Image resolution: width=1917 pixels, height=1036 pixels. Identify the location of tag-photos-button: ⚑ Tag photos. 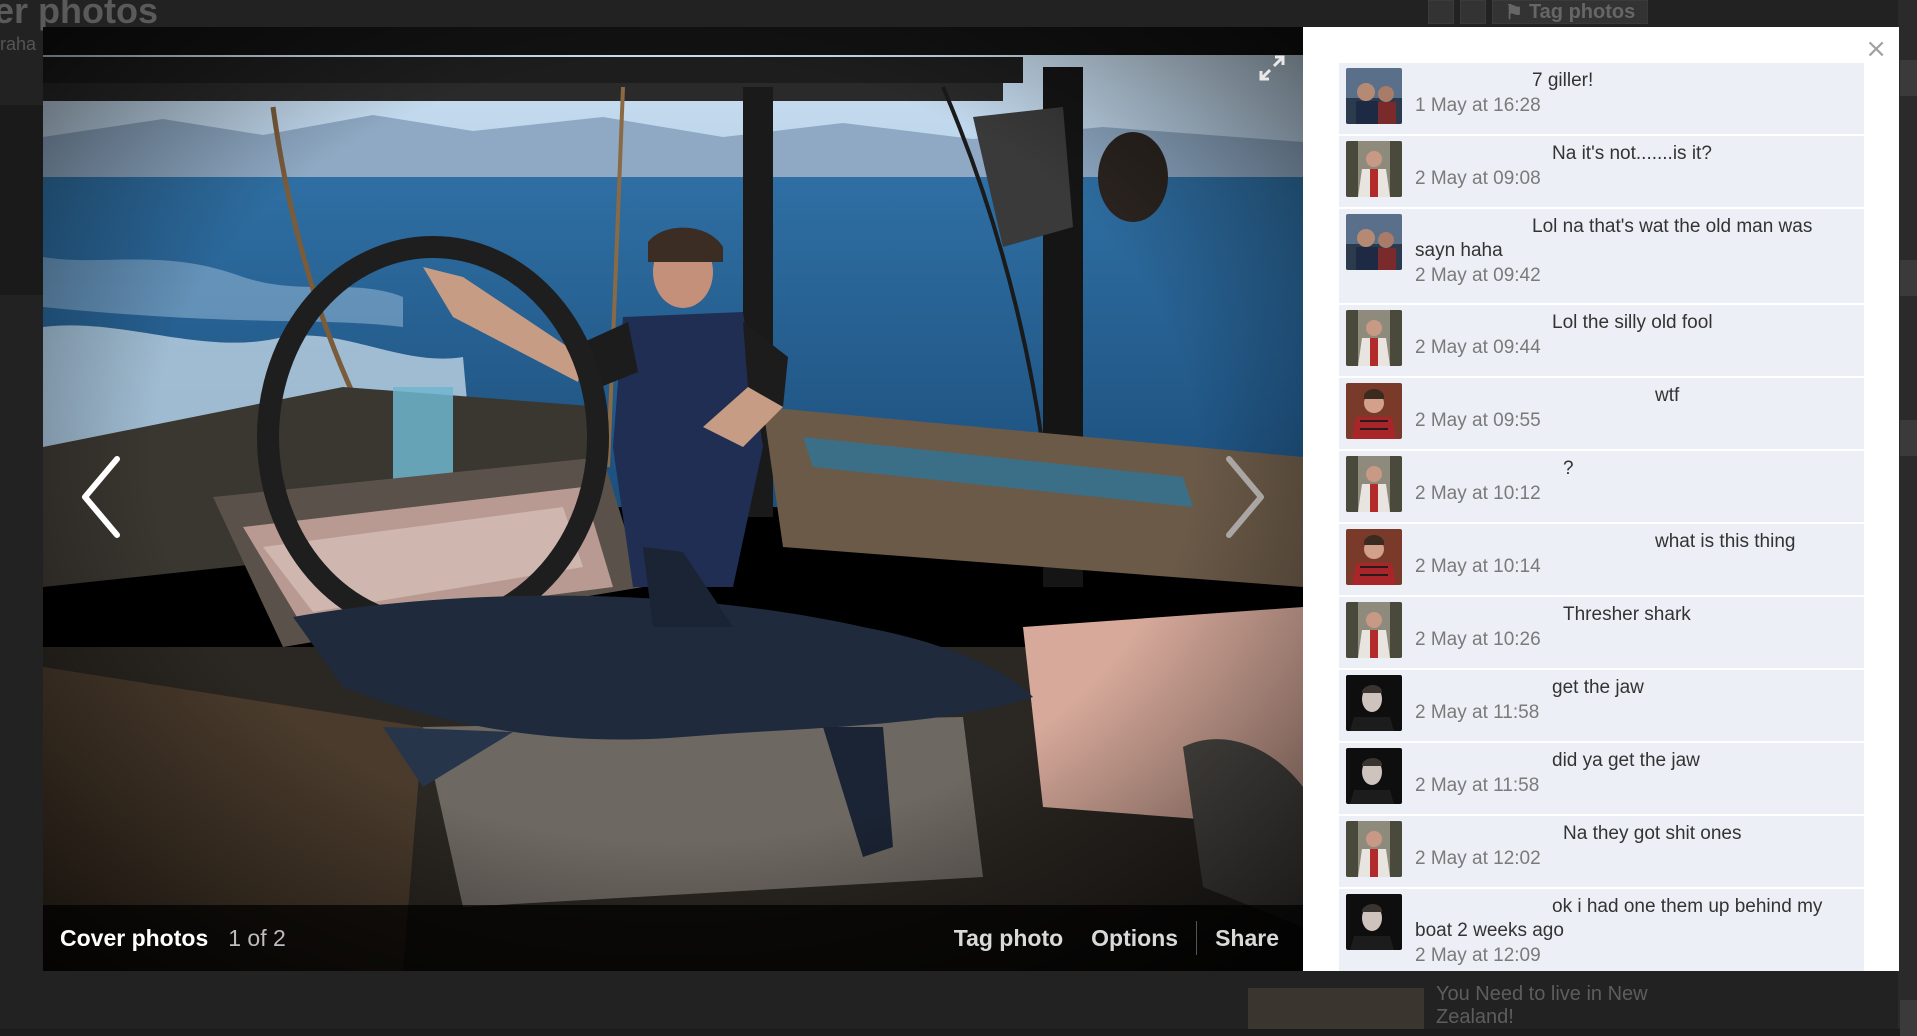
(1570, 12).